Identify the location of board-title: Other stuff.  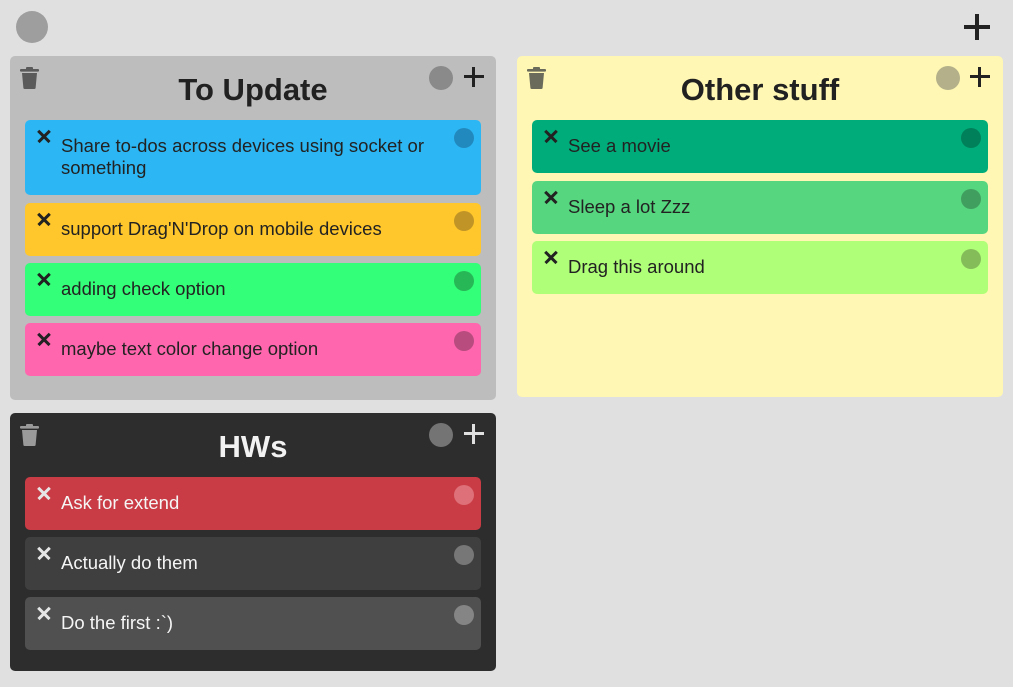
(760, 89).